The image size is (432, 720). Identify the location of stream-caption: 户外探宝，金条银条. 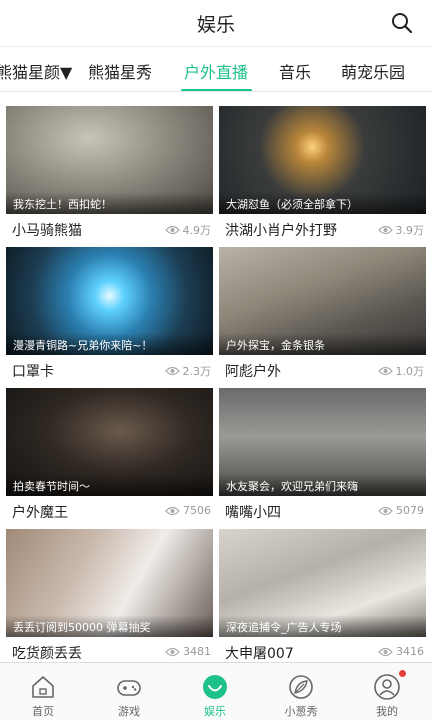
(322, 344).